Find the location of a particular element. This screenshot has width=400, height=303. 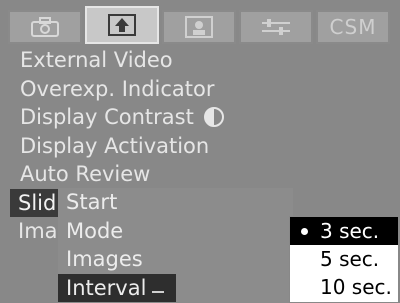

tab-csm: CSM is located at coordinates (353, 27).